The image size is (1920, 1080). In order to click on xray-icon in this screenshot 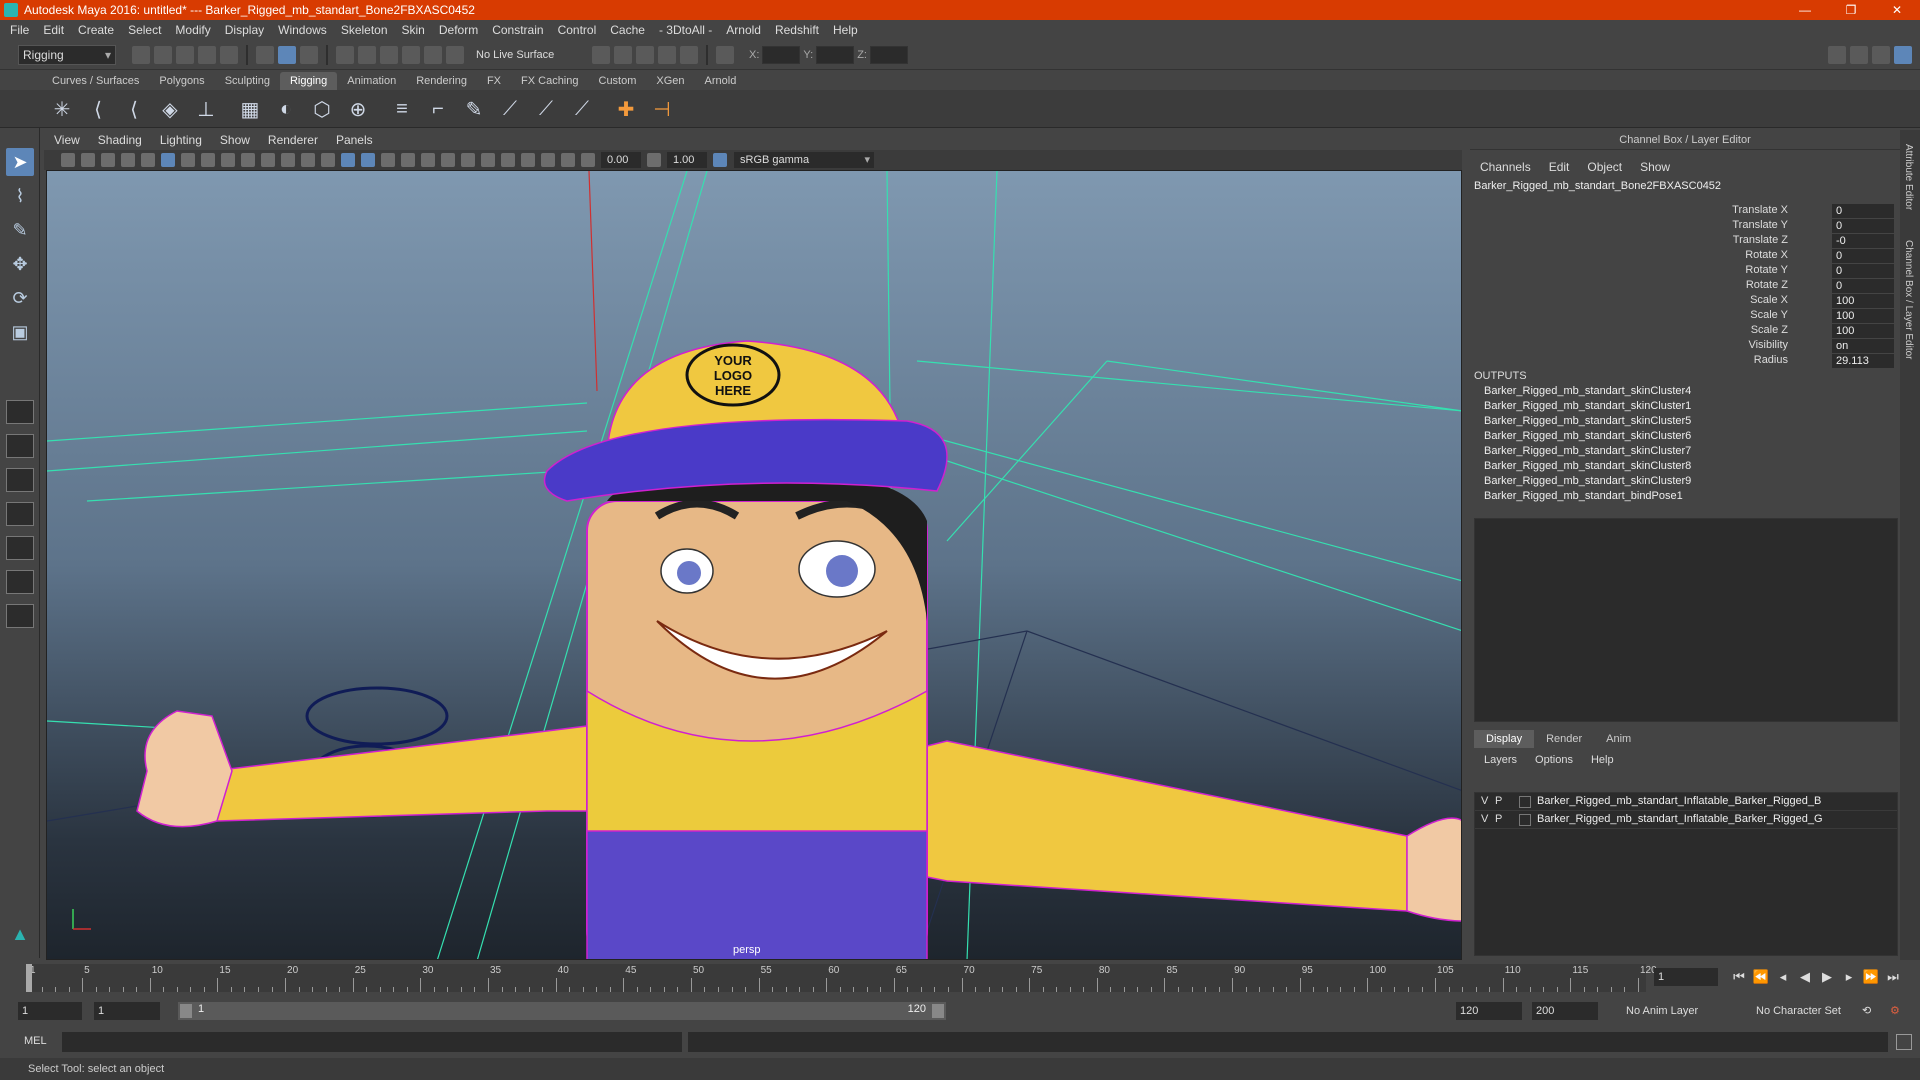, I will do `click(528, 160)`.